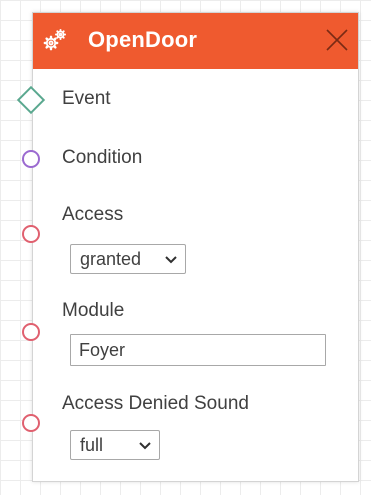 This screenshot has height=495, width=371. I want to click on condition-port-circle, so click(31, 159).